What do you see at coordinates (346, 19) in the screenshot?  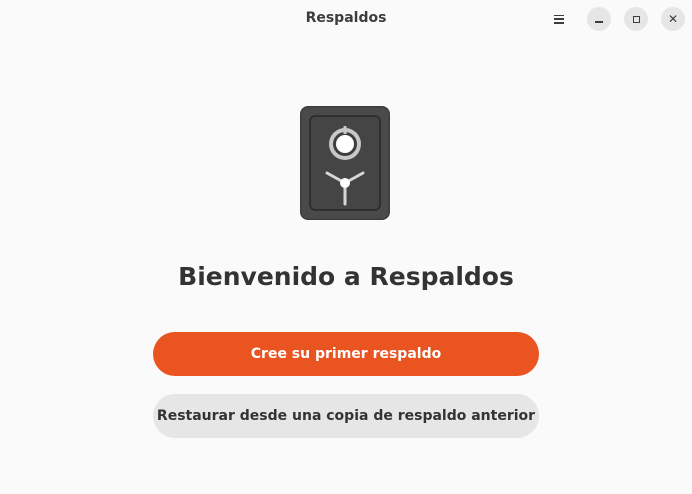 I see `header-bar: Respaldos ✕` at bounding box center [346, 19].